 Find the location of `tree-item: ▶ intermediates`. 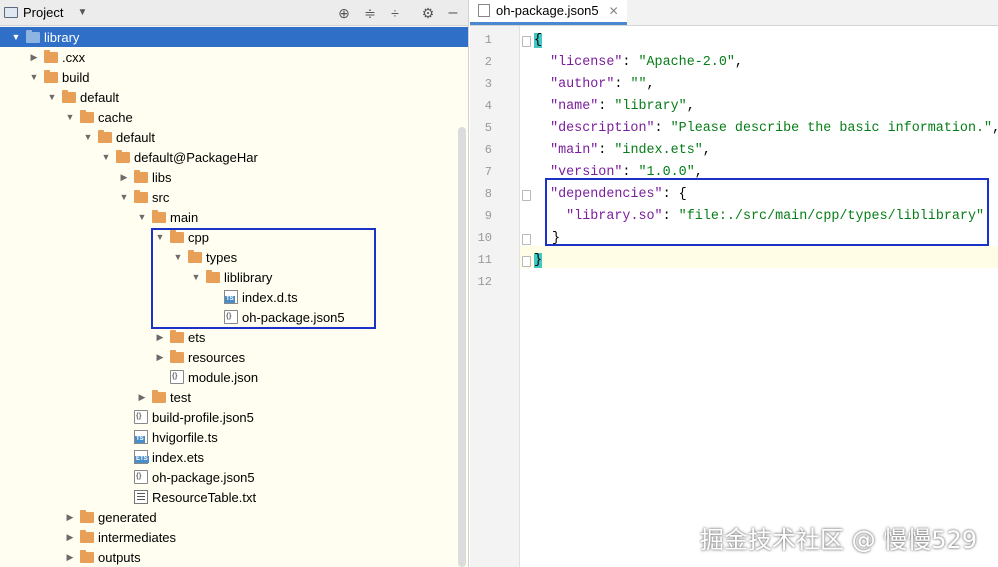

tree-item: ▶ intermediates is located at coordinates (234, 537).